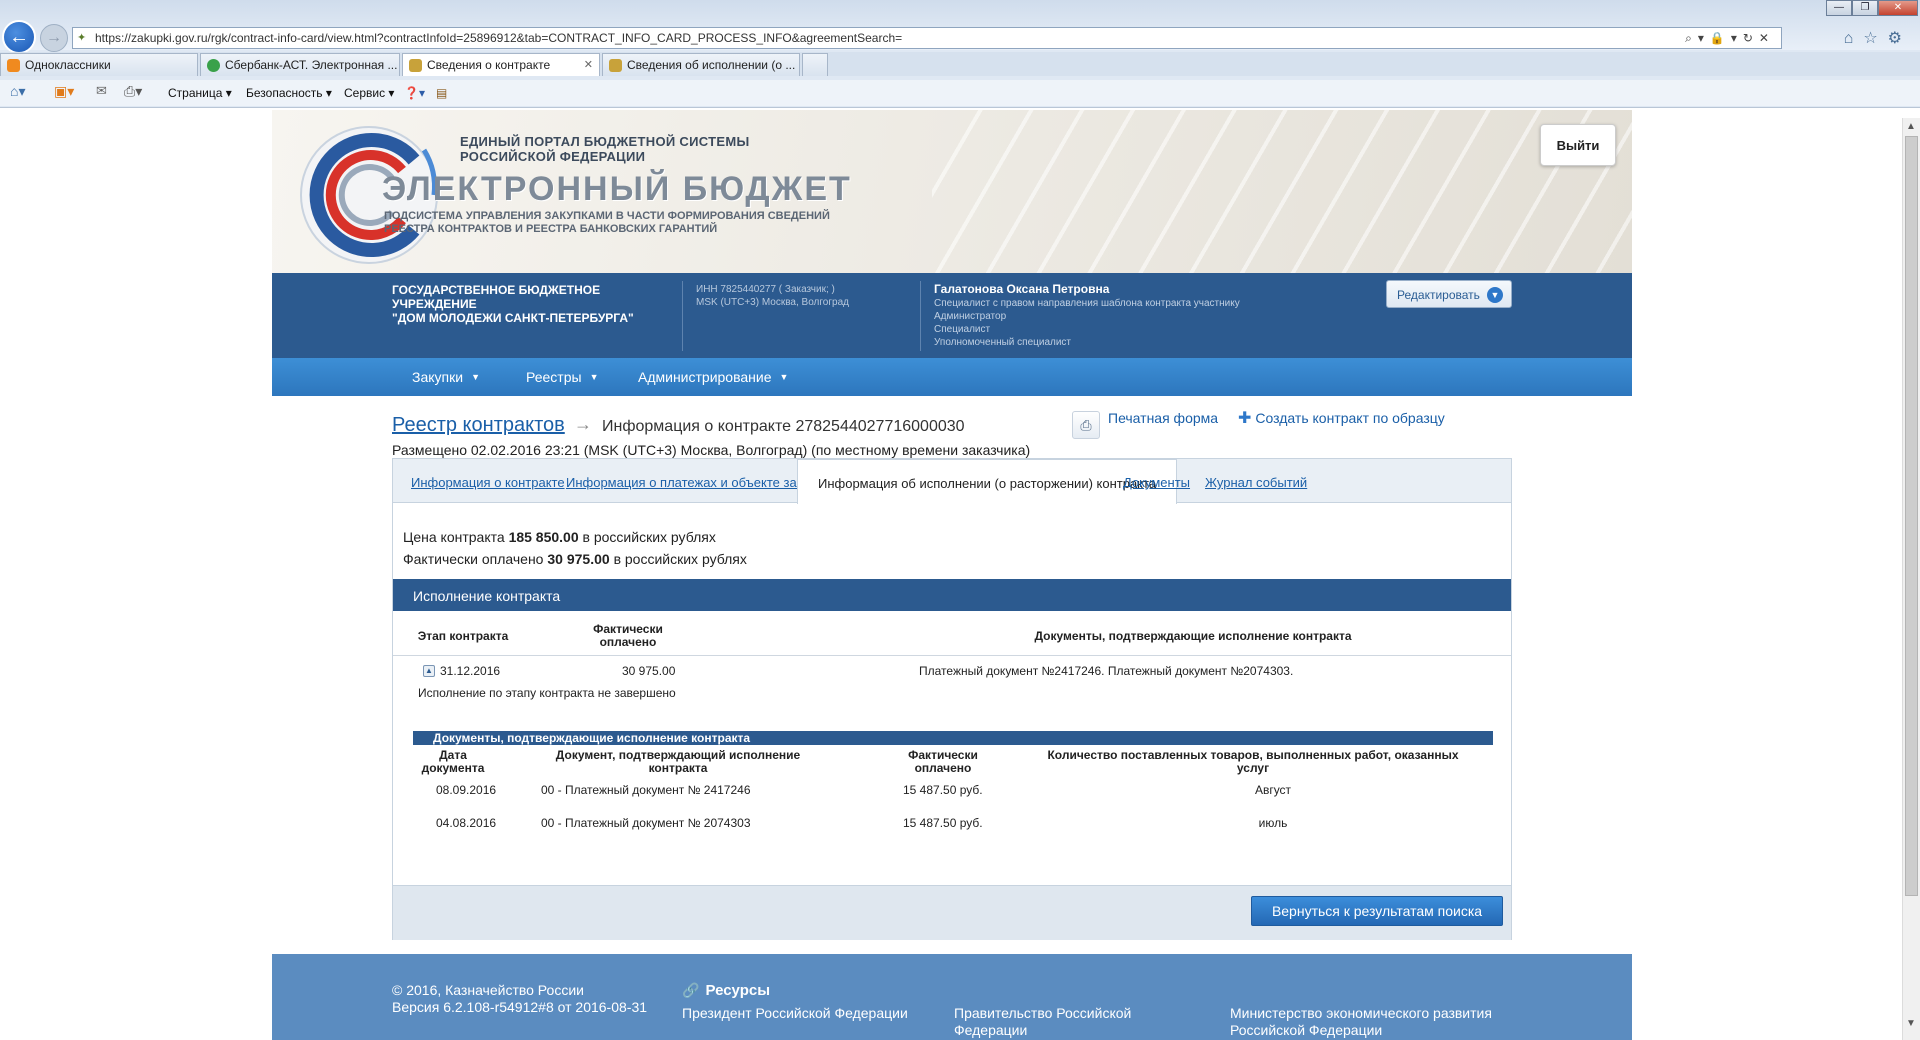 This screenshot has width=1920, height=1040. I want to click on print-icon: ⎙▾, so click(133, 91).